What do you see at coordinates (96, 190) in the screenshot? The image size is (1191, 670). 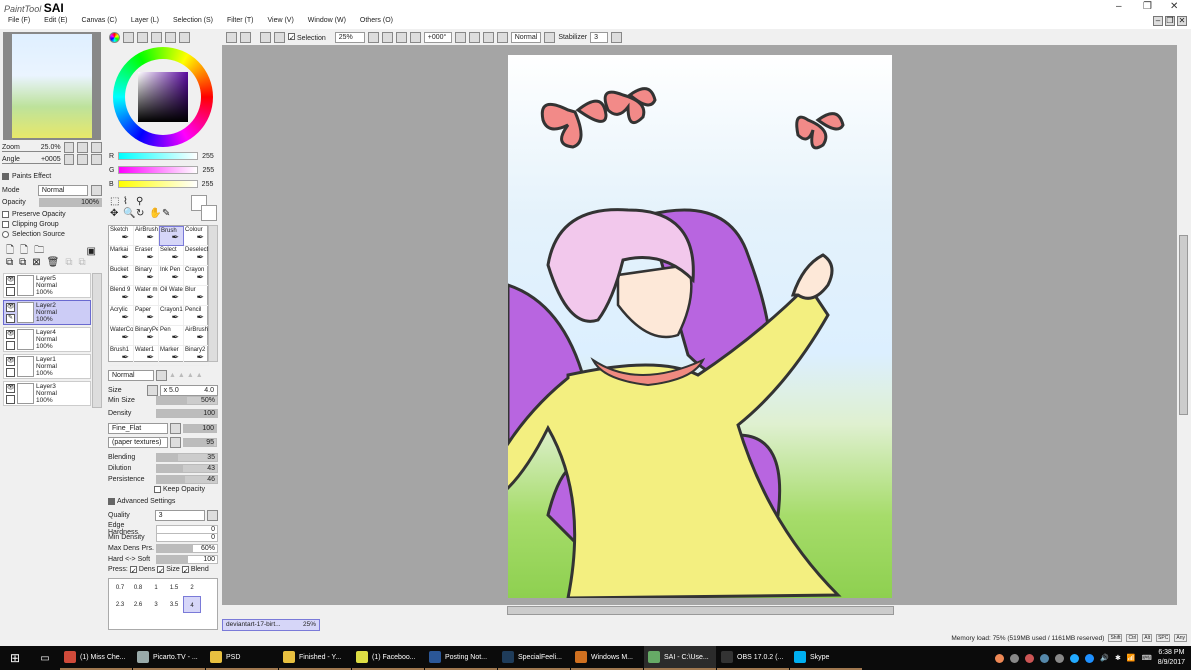 I see `mode-dropdown` at bounding box center [96, 190].